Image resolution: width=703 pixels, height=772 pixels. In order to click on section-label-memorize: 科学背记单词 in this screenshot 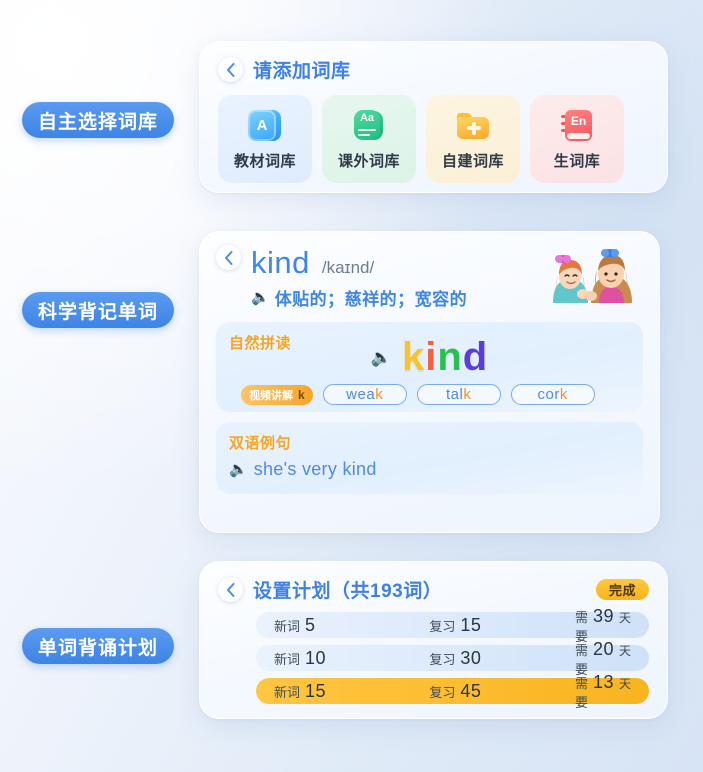, I will do `click(98, 310)`.